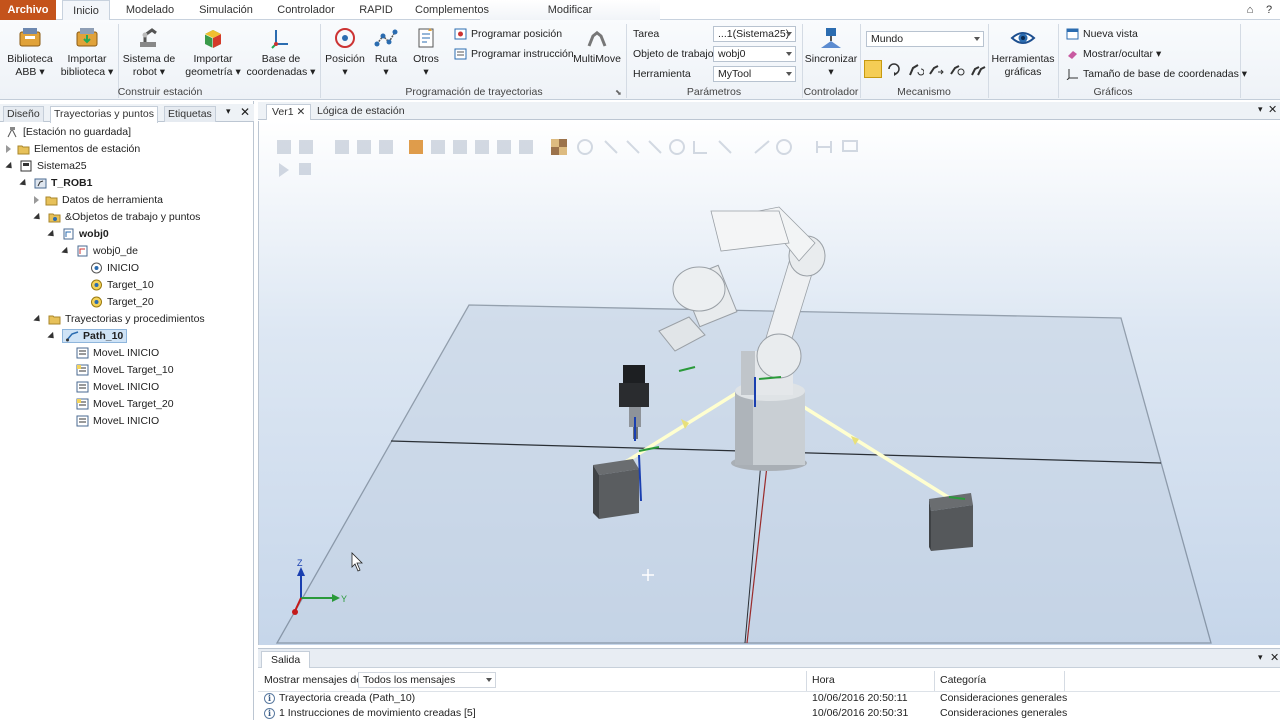 This screenshot has width=1280, height=720. Describe the element at coordinates (245, 112) in the screenshot. I see `close-panel-icon: ✕` at that location.